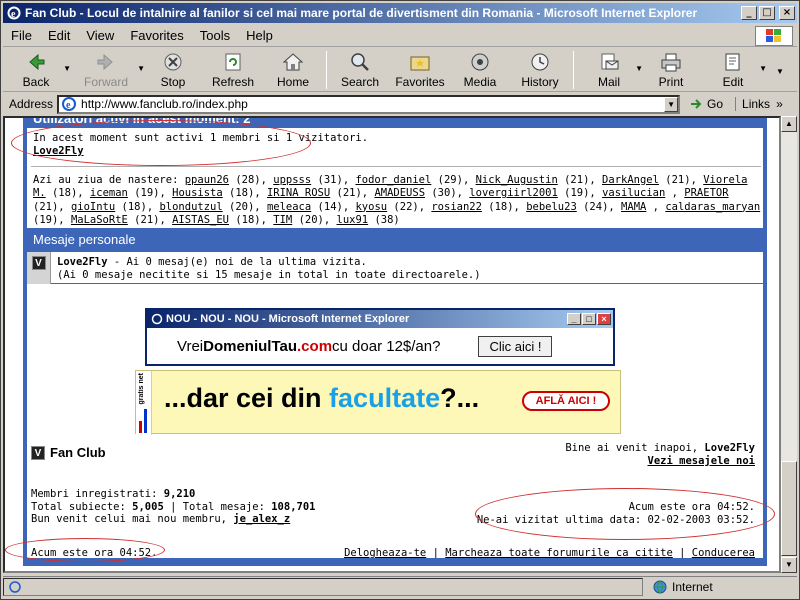  Describe the element at coordinates (767, 13) in the screenshot. I see `maximize-button: □` at that location.